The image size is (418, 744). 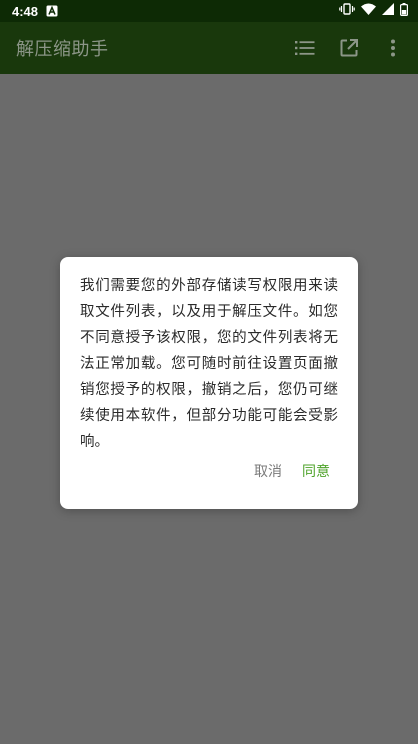 What do you see at coordinates (305, 48) in the screenshot?
I see `list-icon` at bounding box center [305, 48].